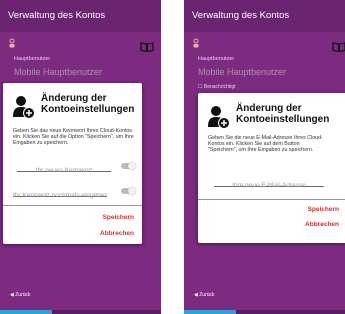 The width and height of the screenshot is (345, 314). I want to click on new-password-input, so click(64, 170).